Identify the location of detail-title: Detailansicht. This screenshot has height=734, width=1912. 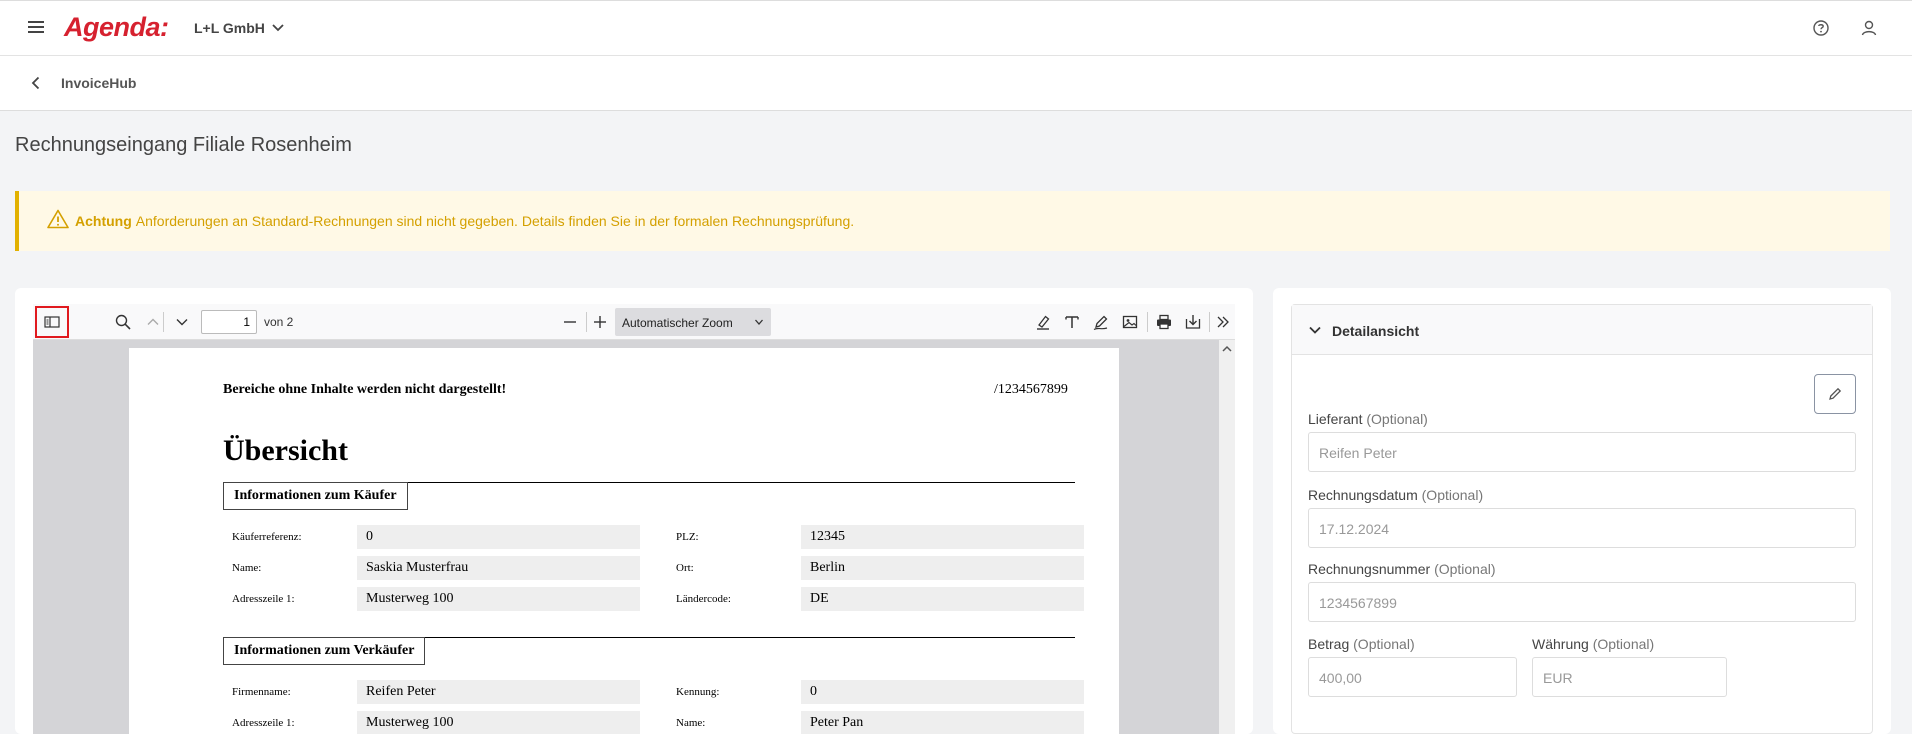
(1376, 331).